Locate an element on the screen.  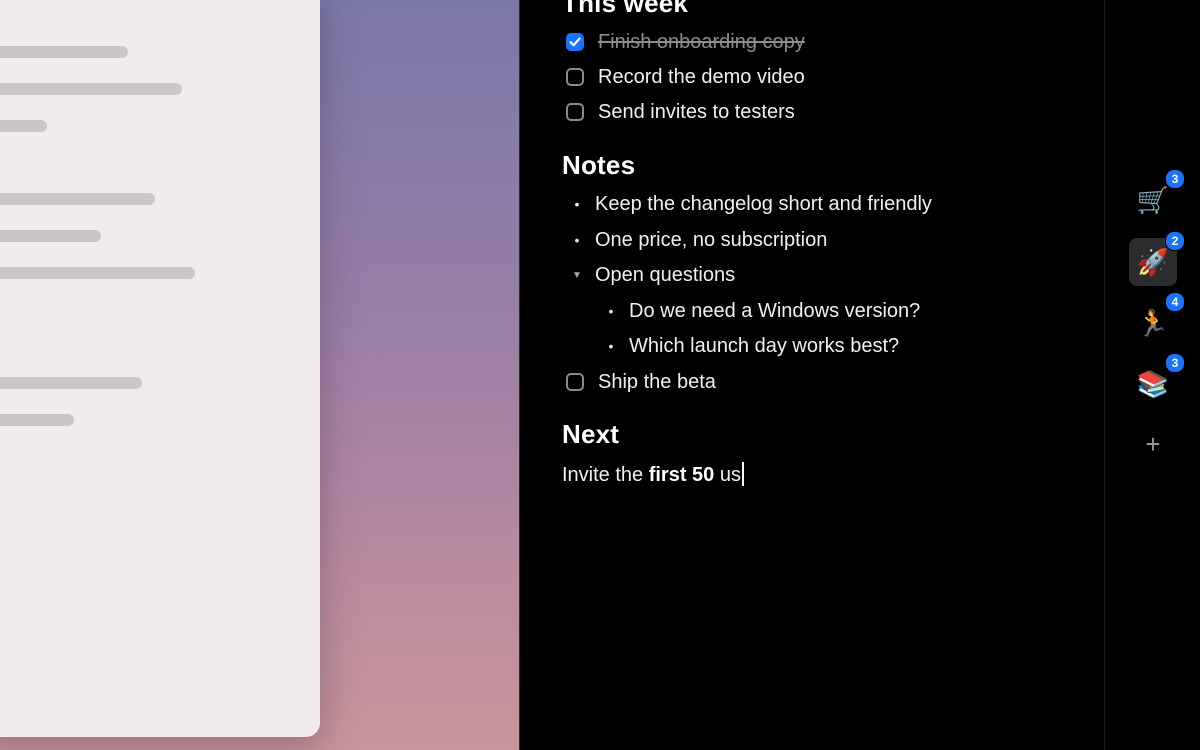
list-item-text: Open questions is located at coordinates (665, 275).